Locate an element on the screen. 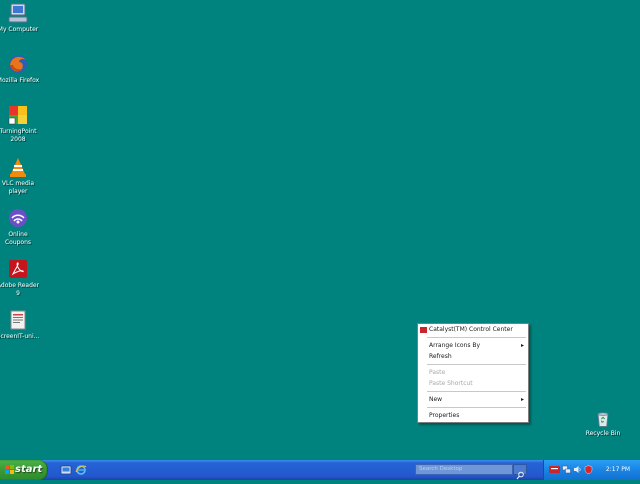  recycle-bin-label: Recycle Bin is located at coordinates (603, 433).